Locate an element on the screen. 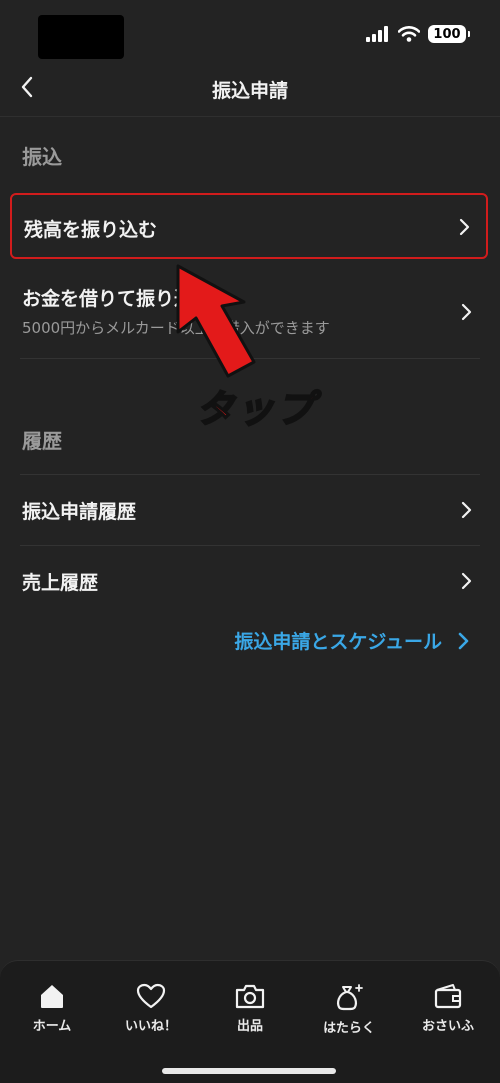  tab-wallet: おさいふ is located at coordinates (448, 1008).